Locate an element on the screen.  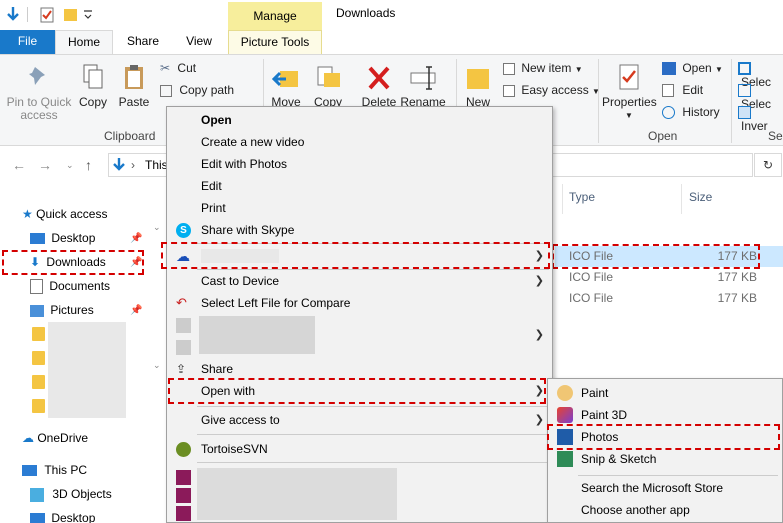
easy-access-label: Easy access is located at coordinates (555, 90).